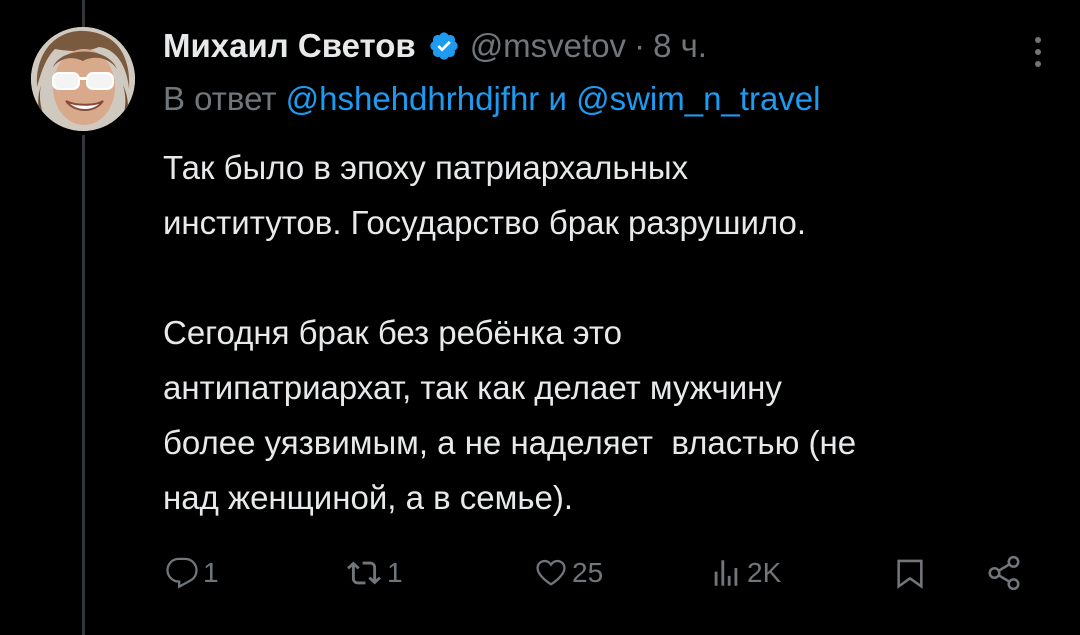 The image size is (1080, 635). I want to click on bookmark-button, so click(910, 573).